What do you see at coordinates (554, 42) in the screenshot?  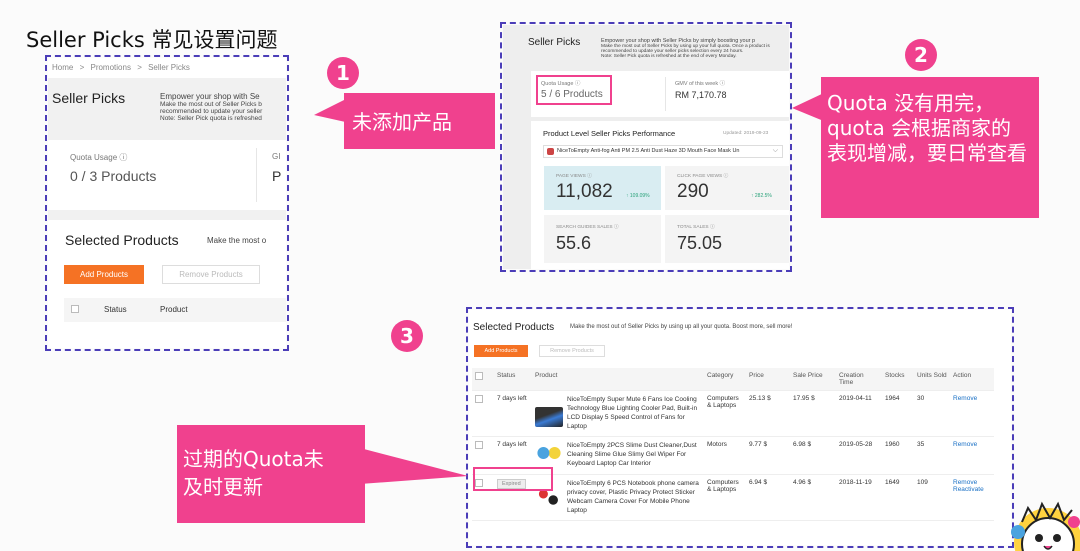 I see `shot2-heading: Seller Picks` at bounding box center [554, 42].